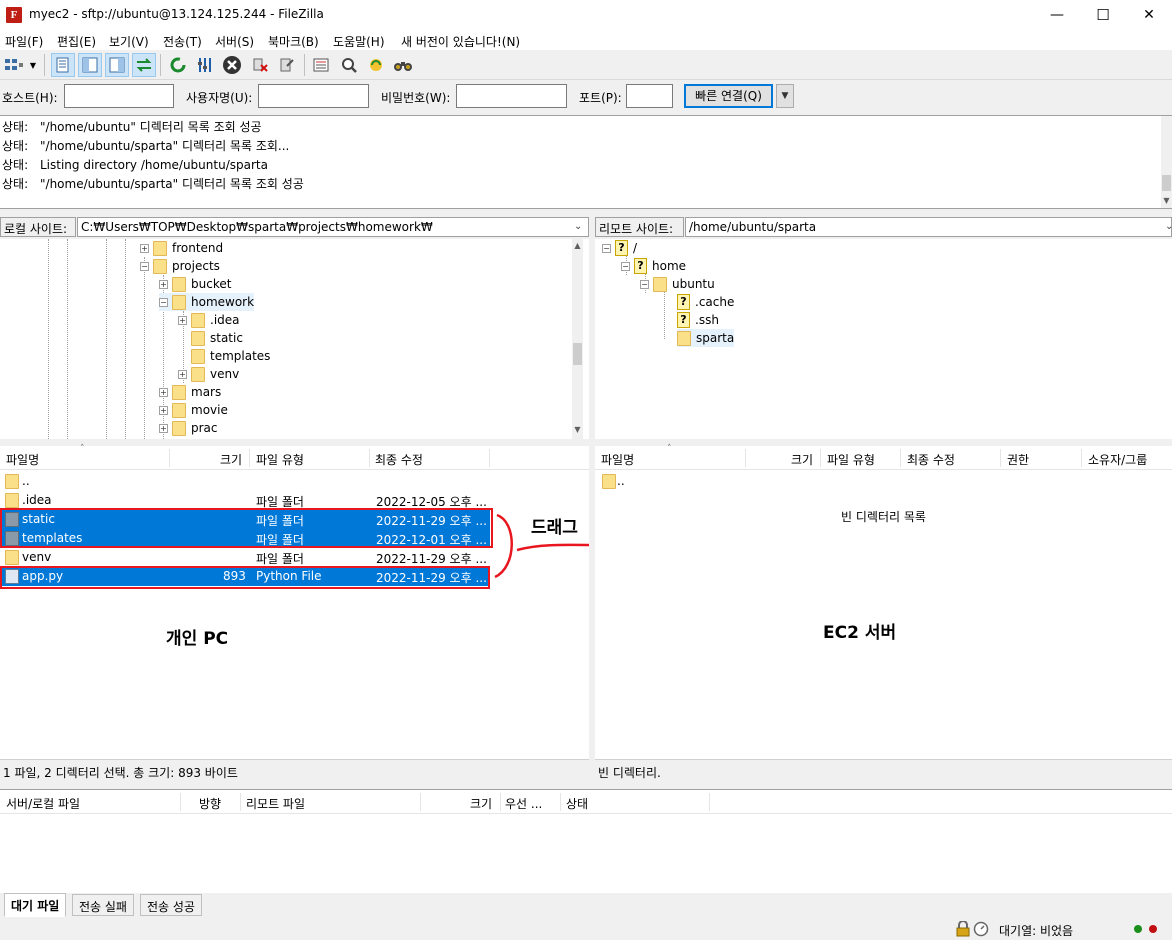 Image resolution: width=1172 pixels, height=940 pixels. Describe the element at coordinates (171, 905) in the screenshot. I see `tab-successful-transfers: 전송 성공` at that location.